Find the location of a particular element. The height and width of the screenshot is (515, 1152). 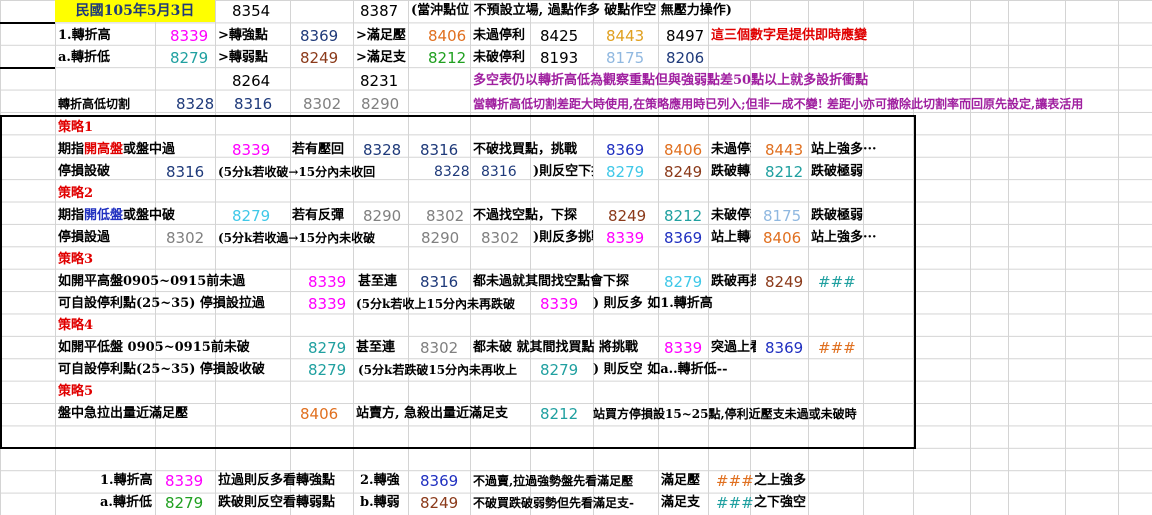

s5-label-1: 盤中急拉出量近滿足壓 is located at coordinates (123, 413).